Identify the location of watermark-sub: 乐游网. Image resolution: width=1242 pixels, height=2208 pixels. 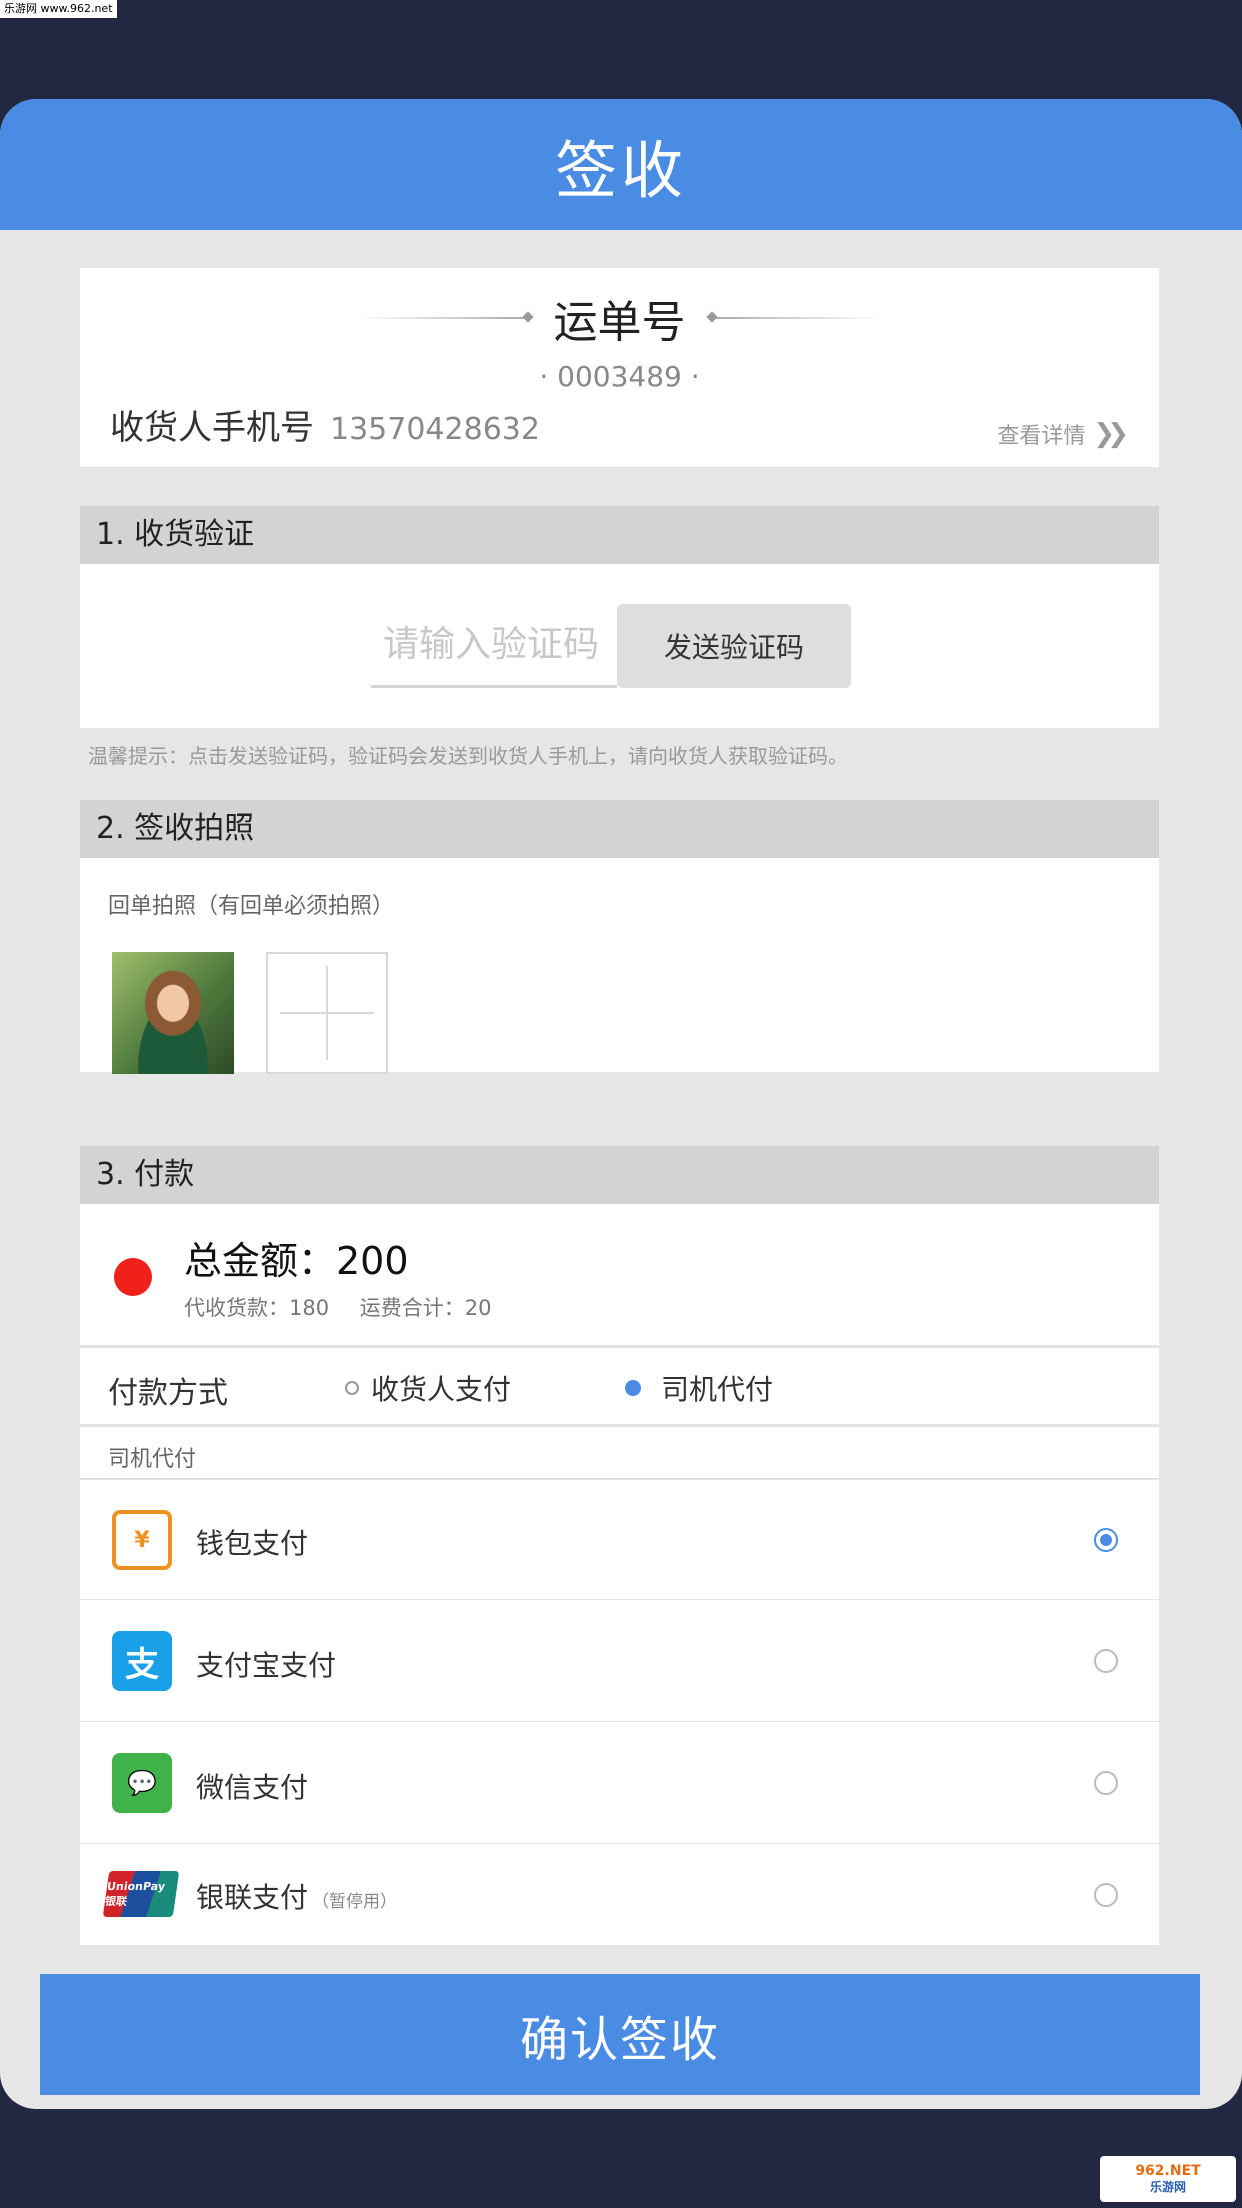
(1167, 2187).